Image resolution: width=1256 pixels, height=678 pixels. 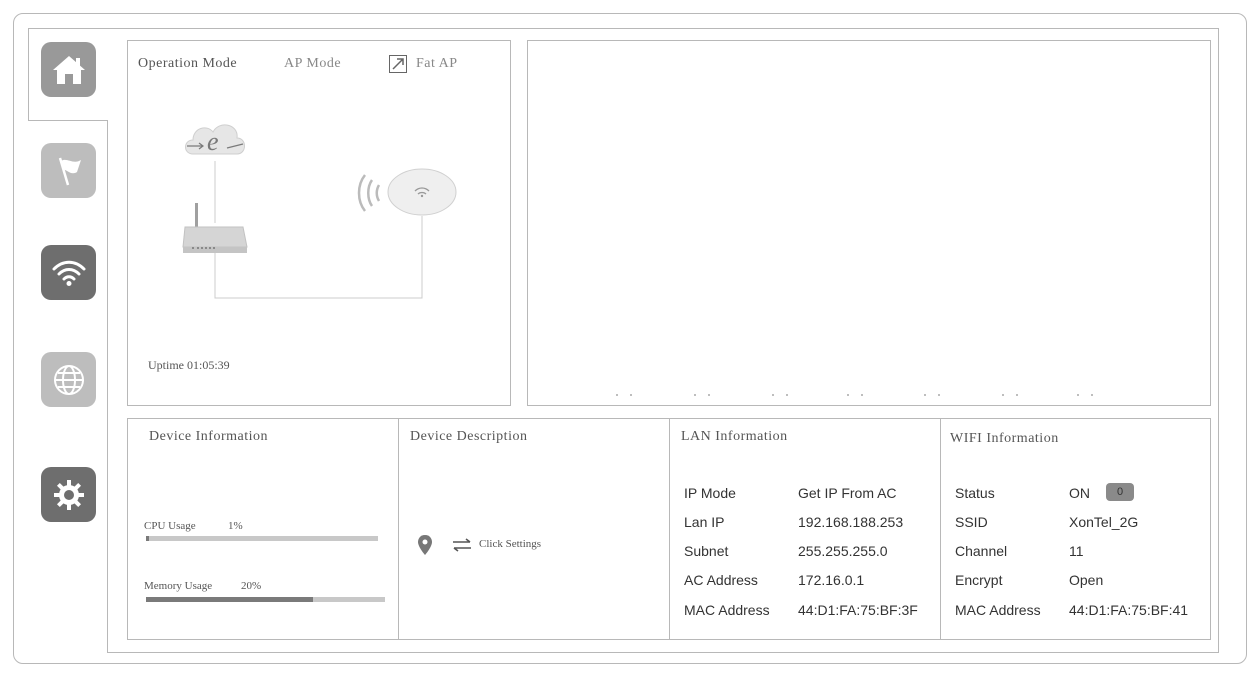 I want to click on click-settings-link: Click Settings, so click(x=510, y=544).